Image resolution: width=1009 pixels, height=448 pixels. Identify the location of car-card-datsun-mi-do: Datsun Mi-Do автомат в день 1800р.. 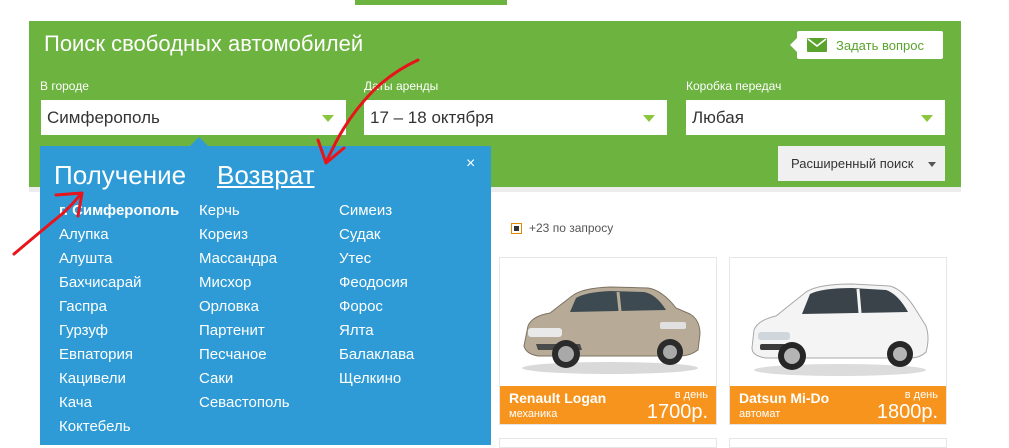
(838, 341).